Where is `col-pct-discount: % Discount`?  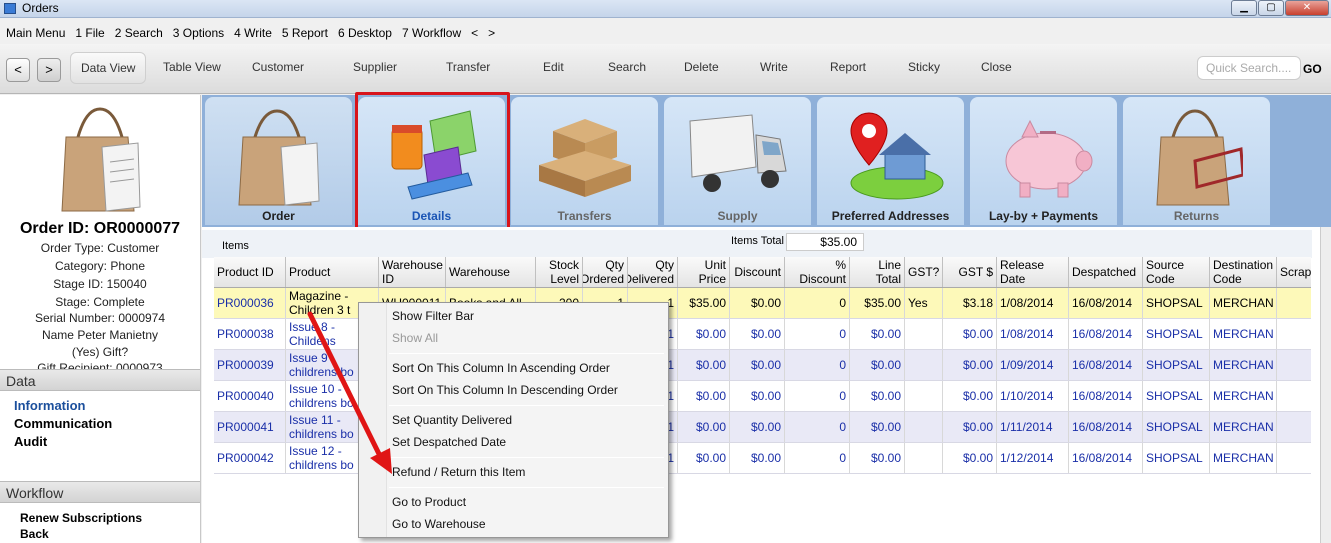
col-pct-discount: % Discount is located at coordinates (817, 272).